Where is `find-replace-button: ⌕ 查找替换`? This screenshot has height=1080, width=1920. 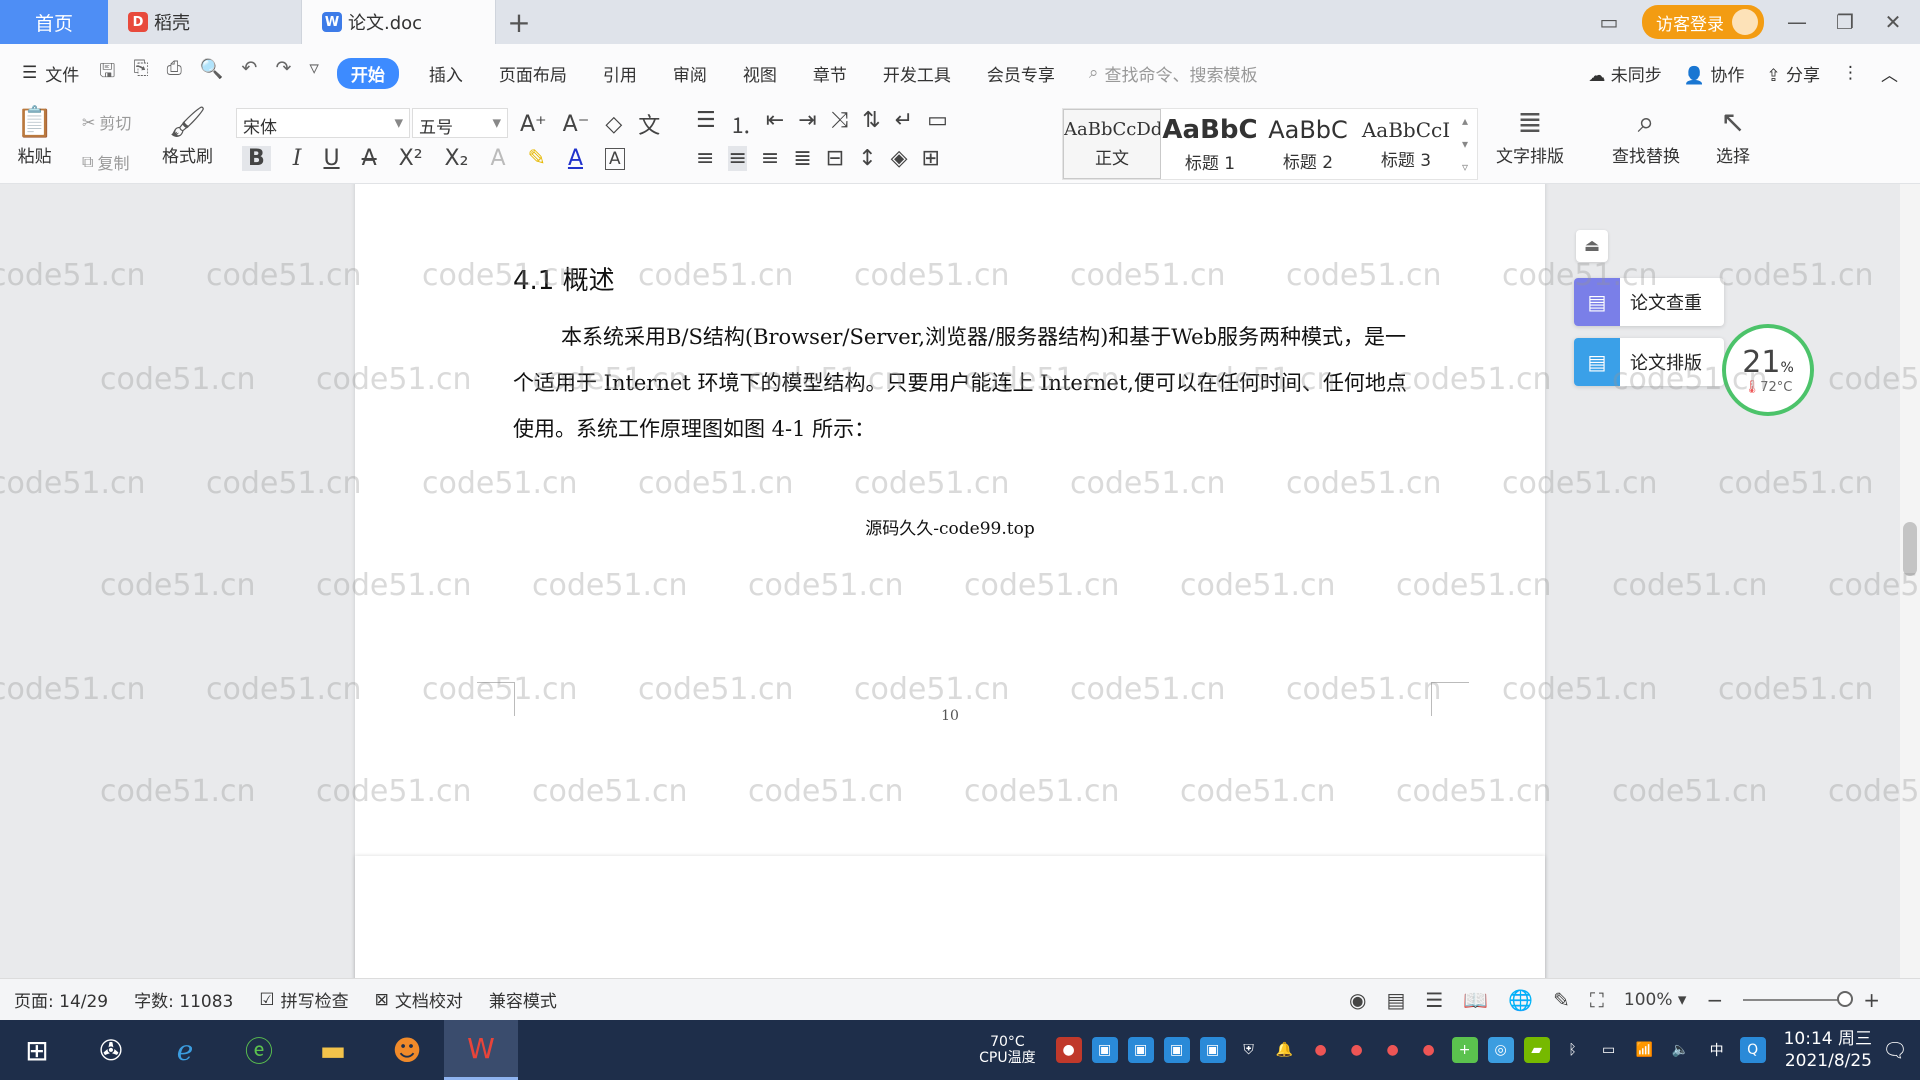 find-replace-button: ⌕ 查找替换 is located at coordinates (1646, 135).